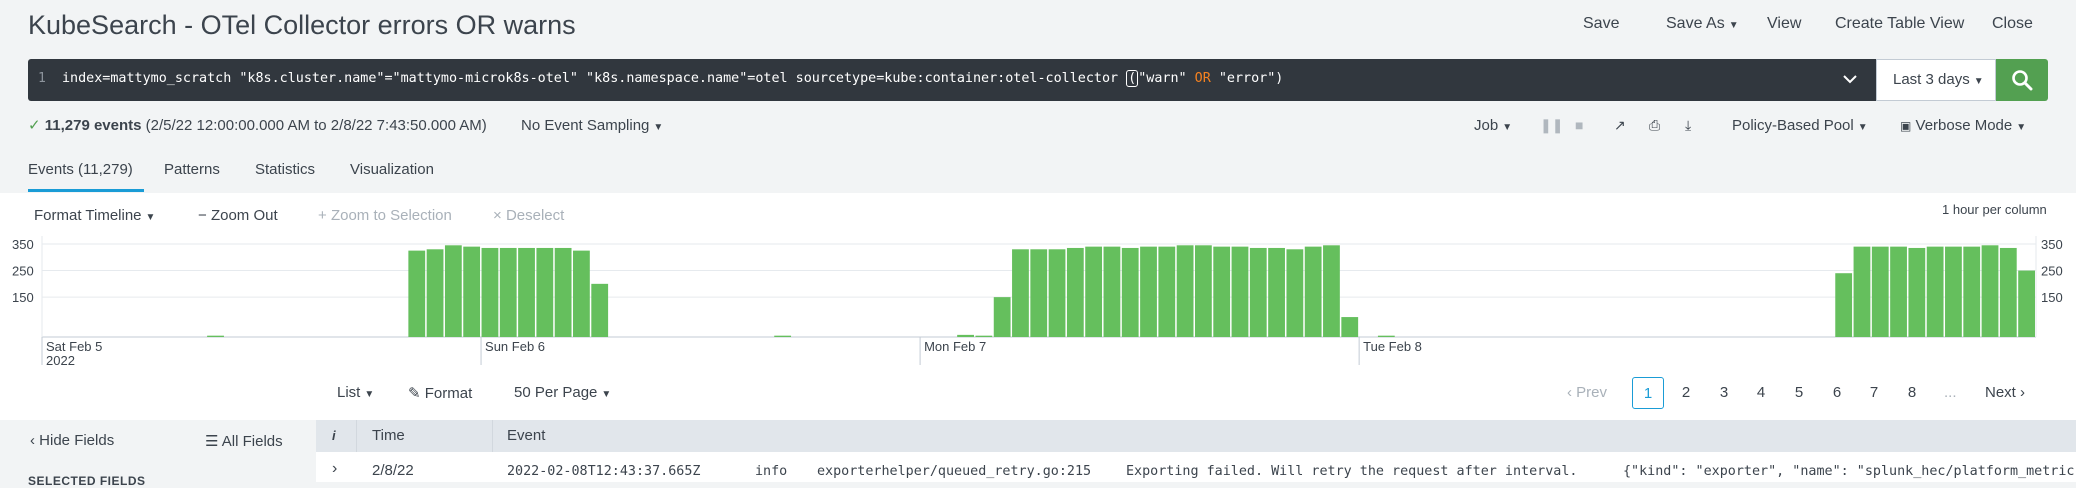 Image resolution: width=2076 pixels, height=488 pixels. I want to click on next-page-button: Next ›, so click(2005, 392).